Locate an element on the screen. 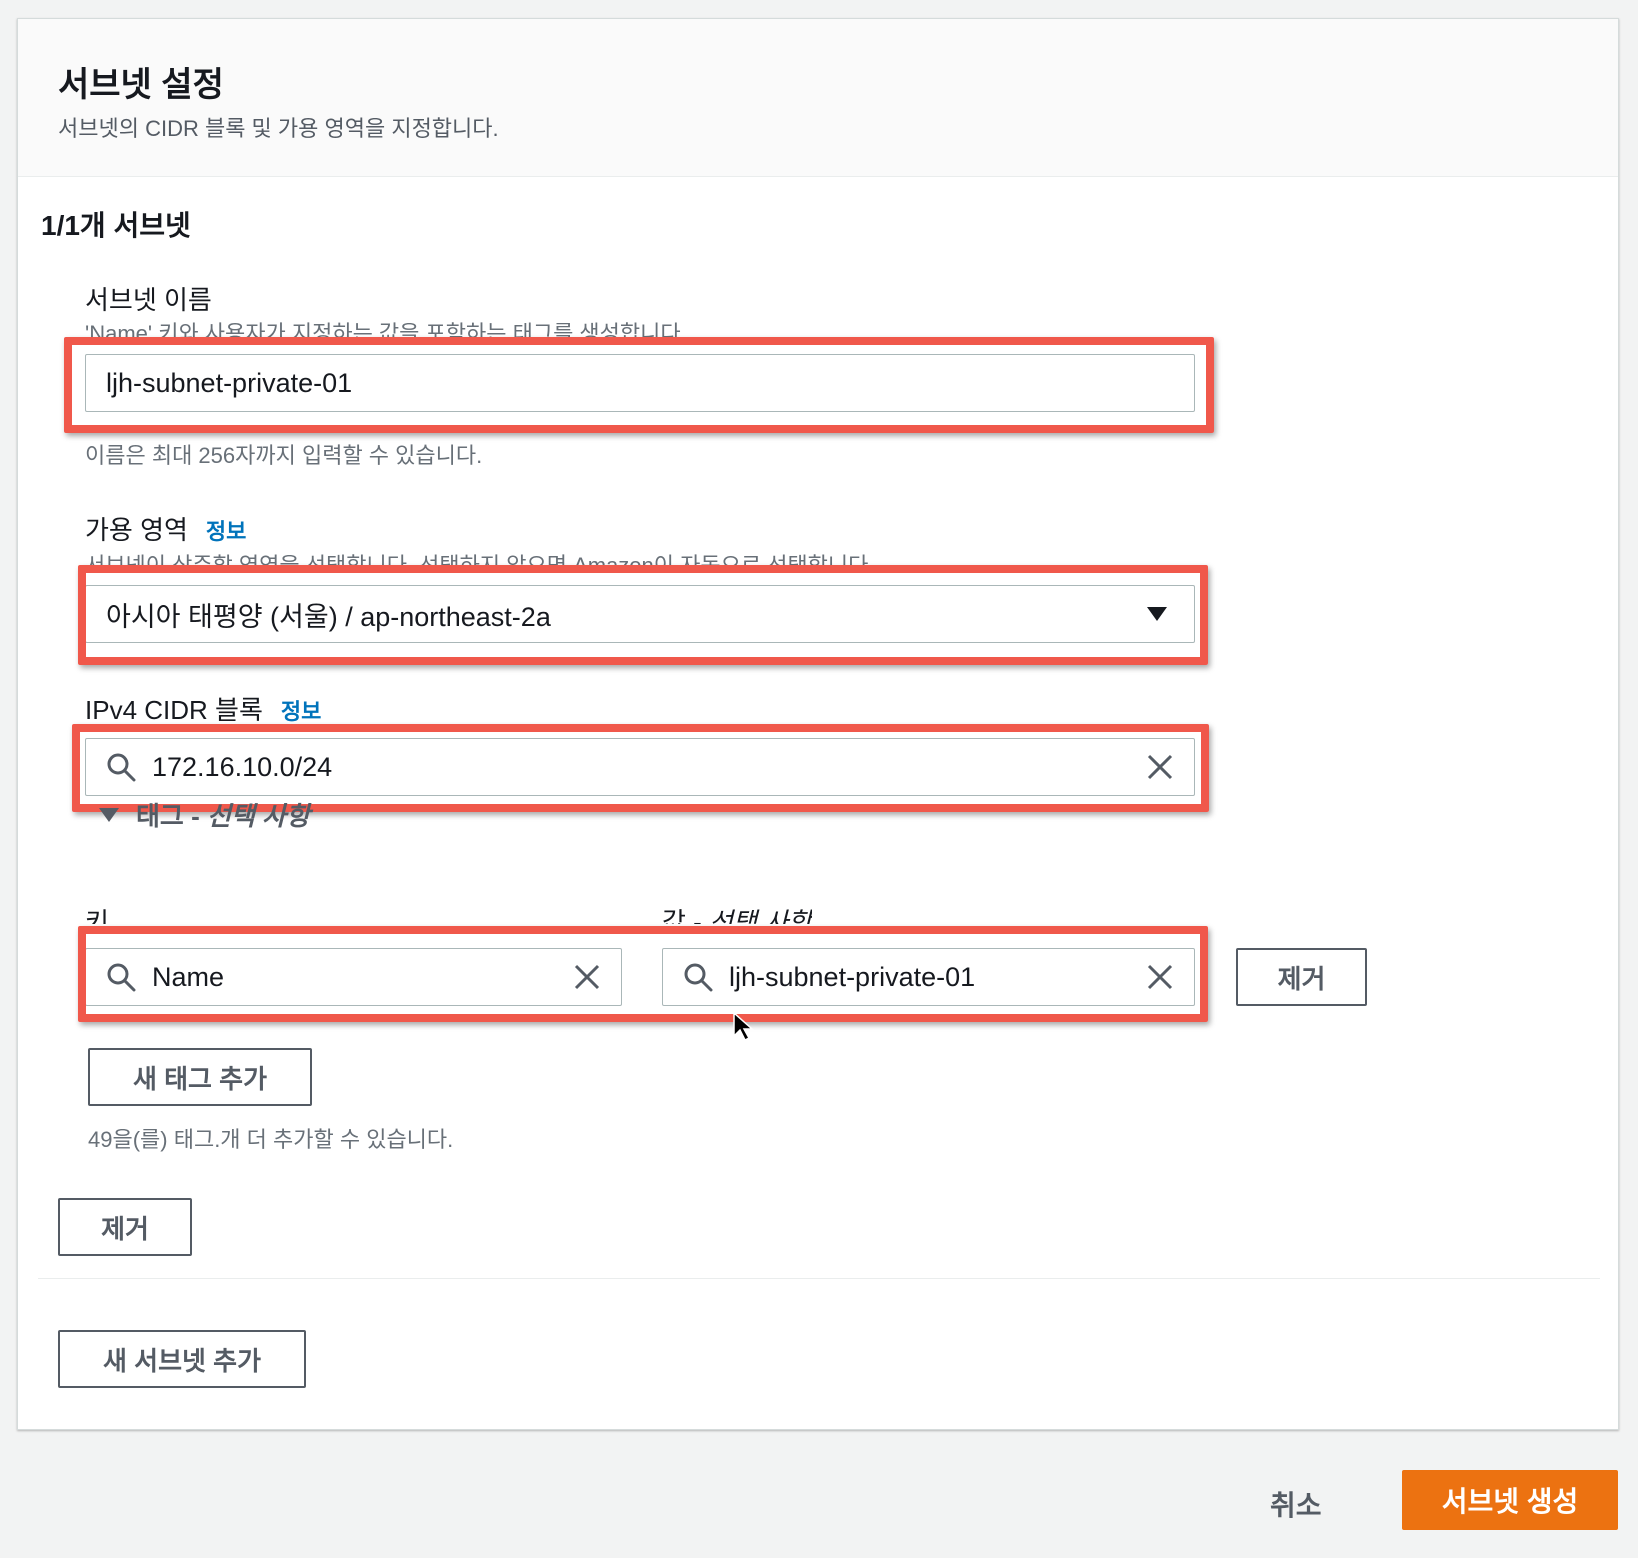 This screenshot has width=1638, height=1558. subnet-name-constraint: 이름은 최대 256자까지 입력할 수 있습니다. is located at coordinates (284, 455).